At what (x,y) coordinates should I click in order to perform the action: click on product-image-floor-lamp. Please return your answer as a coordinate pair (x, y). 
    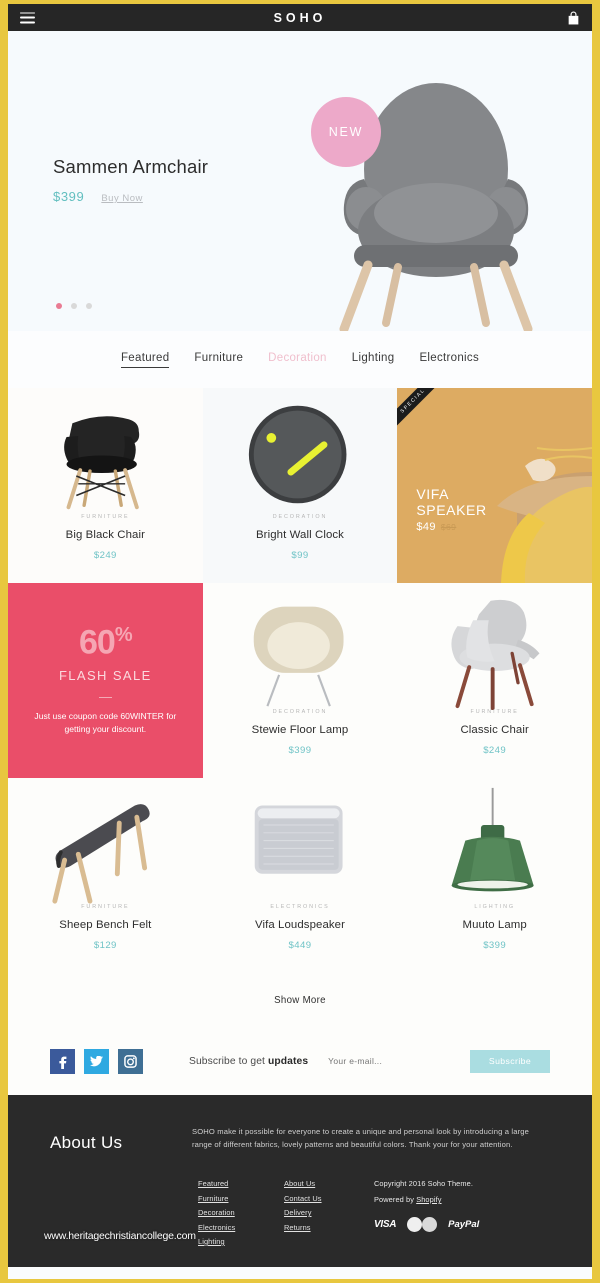
    Looking at the image, I should click on (298, 656).